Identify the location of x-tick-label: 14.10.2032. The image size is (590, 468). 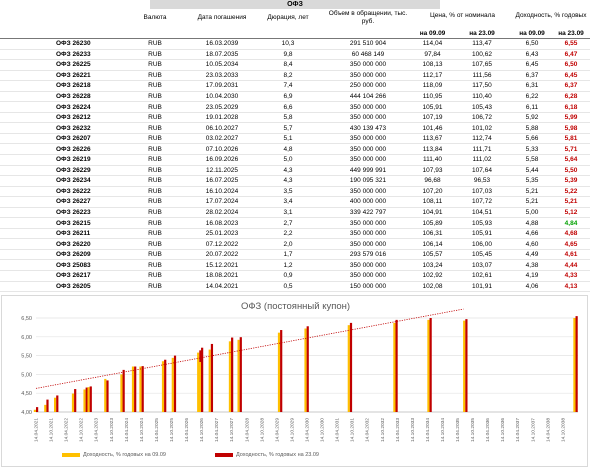
(383, 430).